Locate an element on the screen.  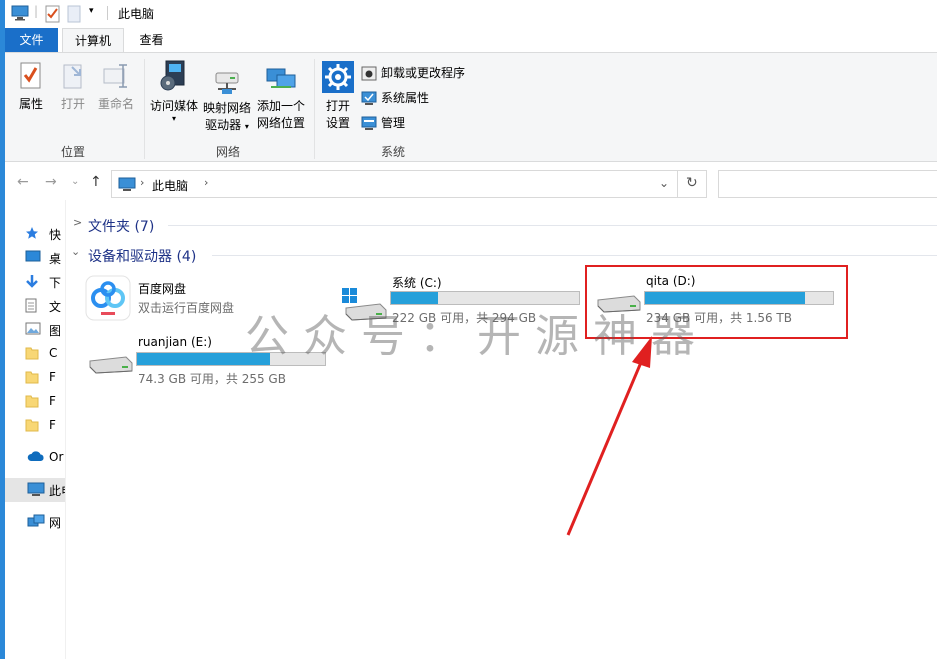
tab-file: 文件 is located at coordinates (31, 40).